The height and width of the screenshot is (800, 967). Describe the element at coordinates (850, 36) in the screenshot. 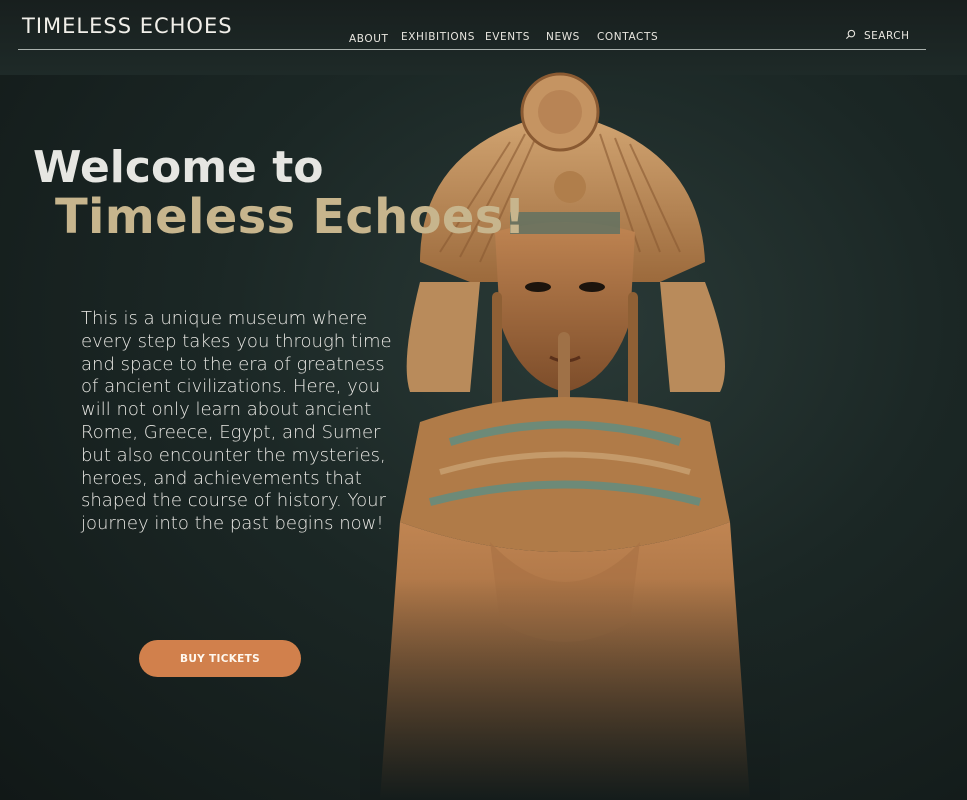

I see `search-icon` at that location.